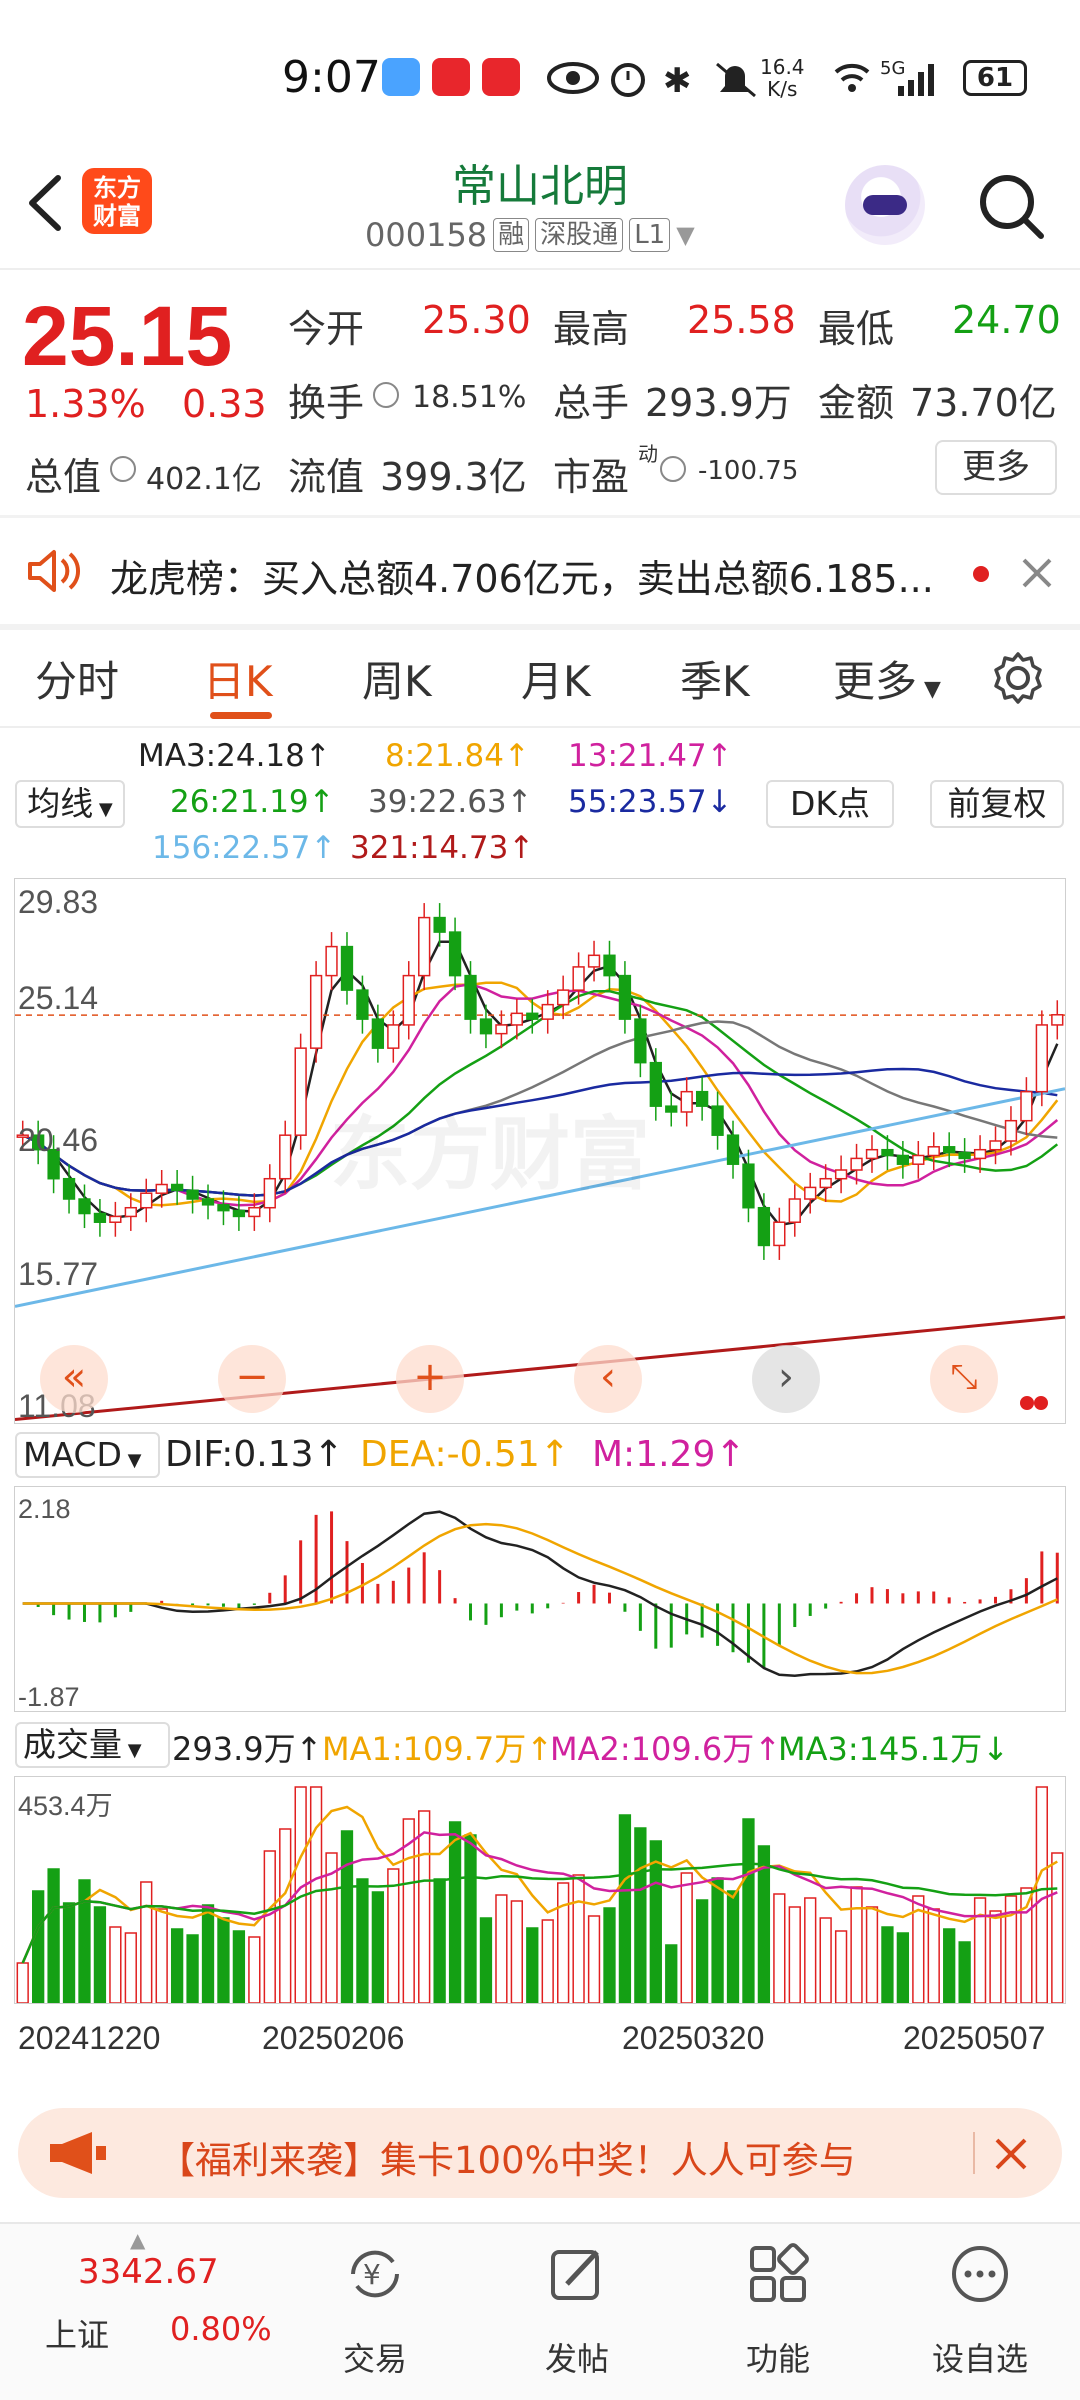 The width and height of the screenshot is (1080, 2400). What do you see at coordinates (70, 804) in the screenshot?
I see `ma-selector: 均线 ▼` at bounding box center [70, 804].